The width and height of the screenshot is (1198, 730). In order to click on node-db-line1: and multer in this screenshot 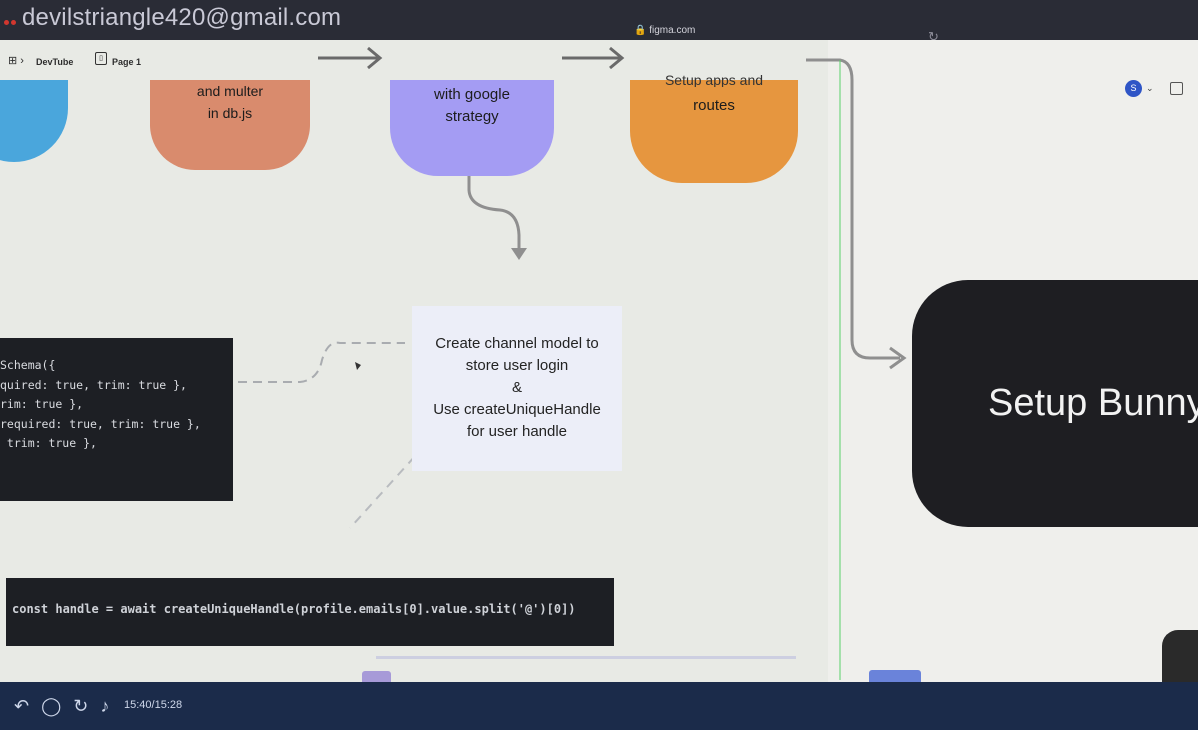, I will do `click(230, 91)`.